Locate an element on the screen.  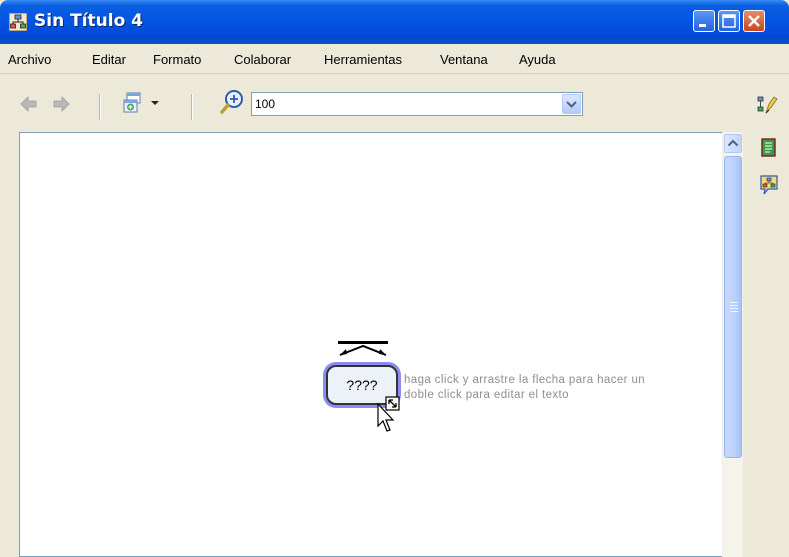
menu-formato: Formato is located at coordinates (177, 59).